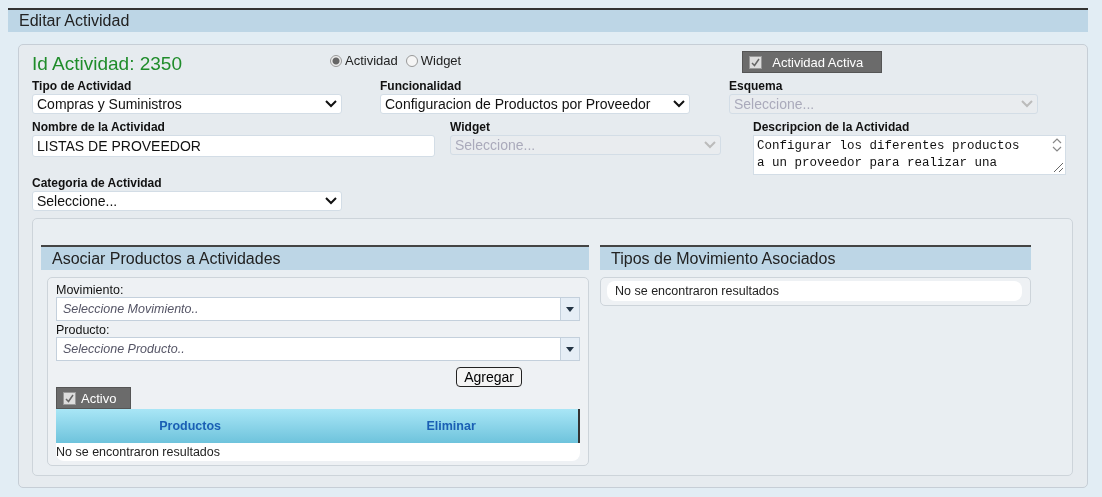 This screenshot has width=1102, height=497. What do you see at coordinates (812, 62) in the screenshot?
I see `active-toggle: Actividad Activa` at bounding box center [812, 62].